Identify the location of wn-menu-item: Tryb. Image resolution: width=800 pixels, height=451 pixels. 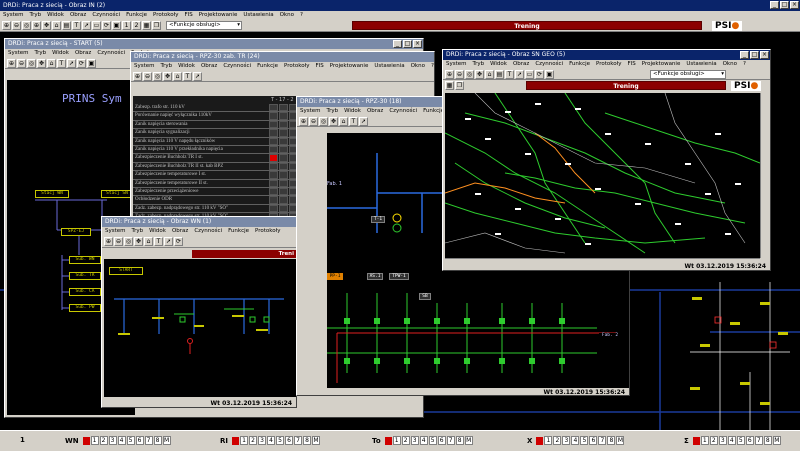
(138, 231).